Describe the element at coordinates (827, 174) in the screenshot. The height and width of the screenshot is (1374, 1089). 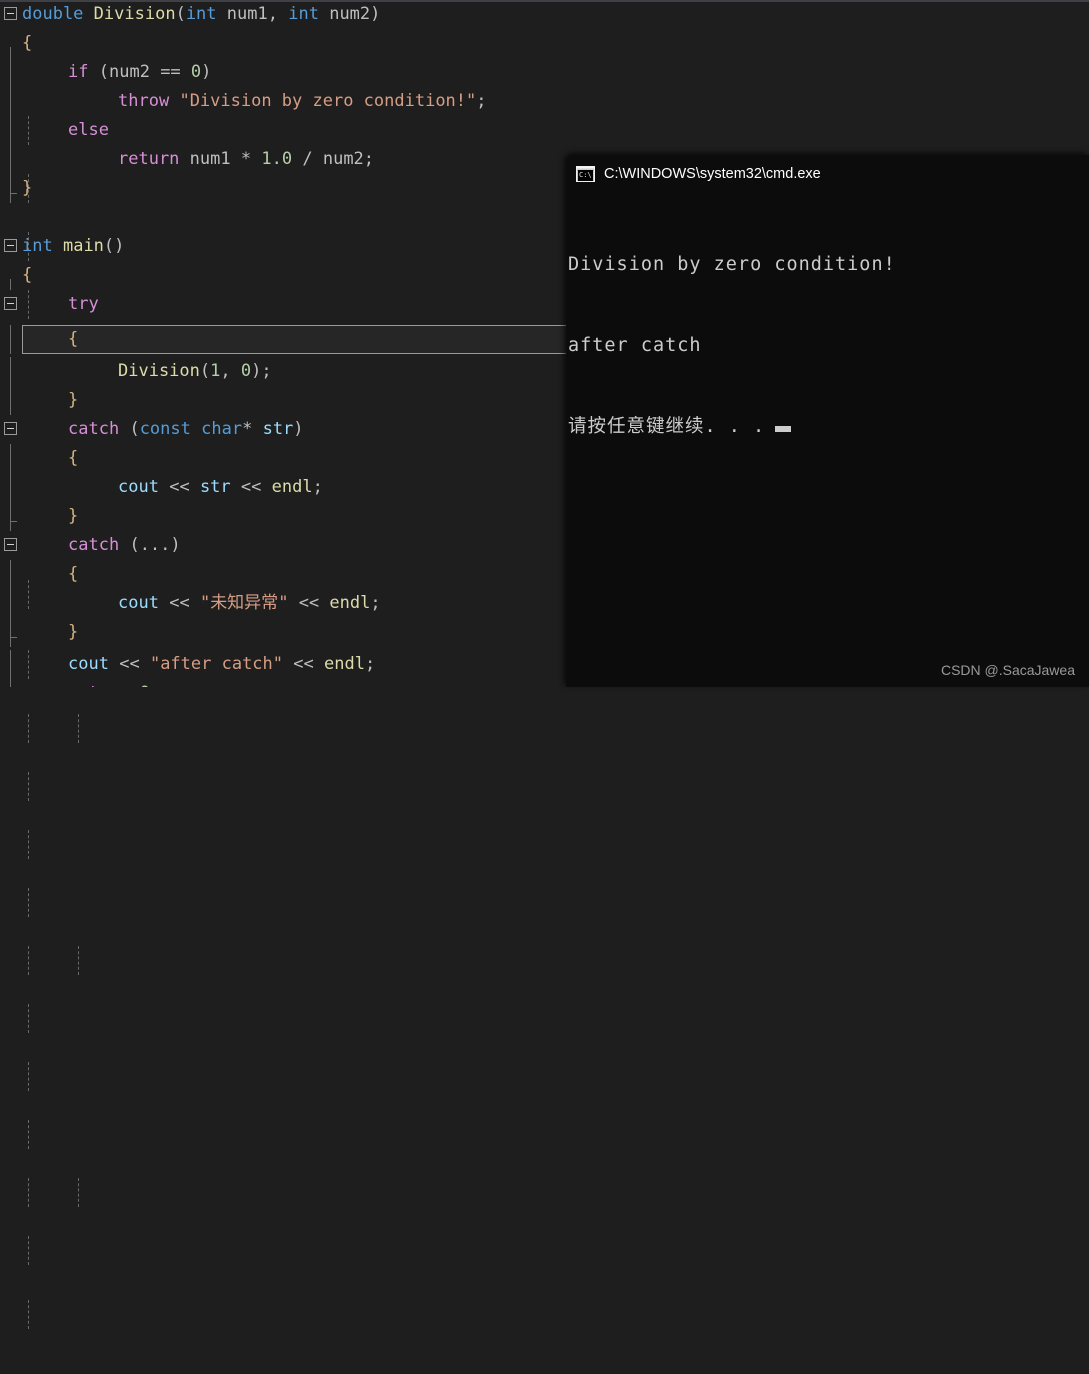
I see `console-titlebar: C:\WINDOWS\system32\cmd.exe` at that location.